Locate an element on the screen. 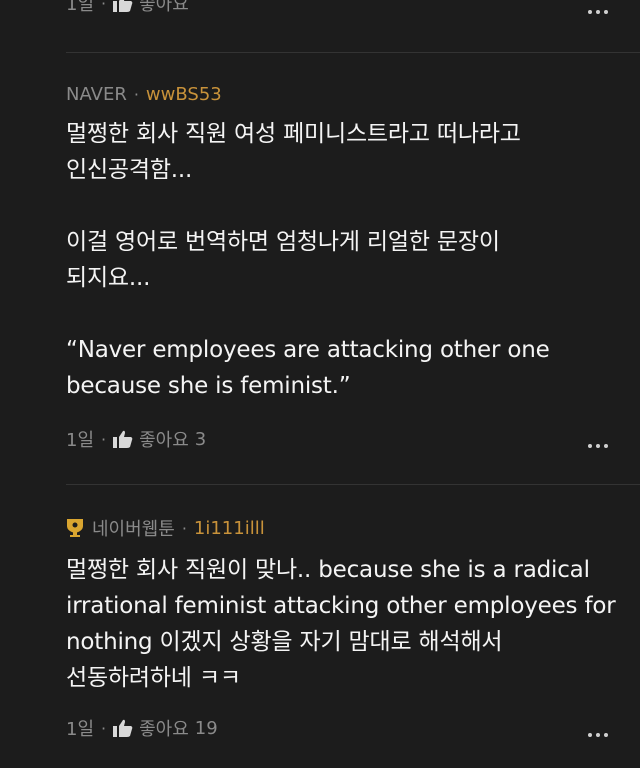 This screenshot has height=768, width=640. comment-source: NAVER is located at coordinates (96, 94).